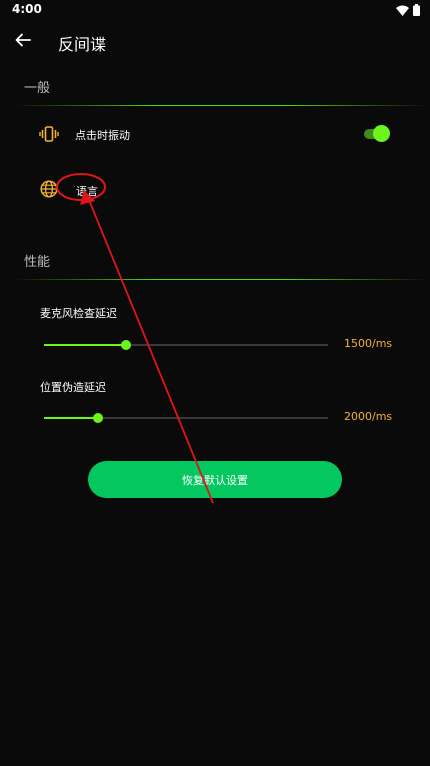 The image size is (430, 766). I want to click on app-bar: 反间谍, so click(215, 42).